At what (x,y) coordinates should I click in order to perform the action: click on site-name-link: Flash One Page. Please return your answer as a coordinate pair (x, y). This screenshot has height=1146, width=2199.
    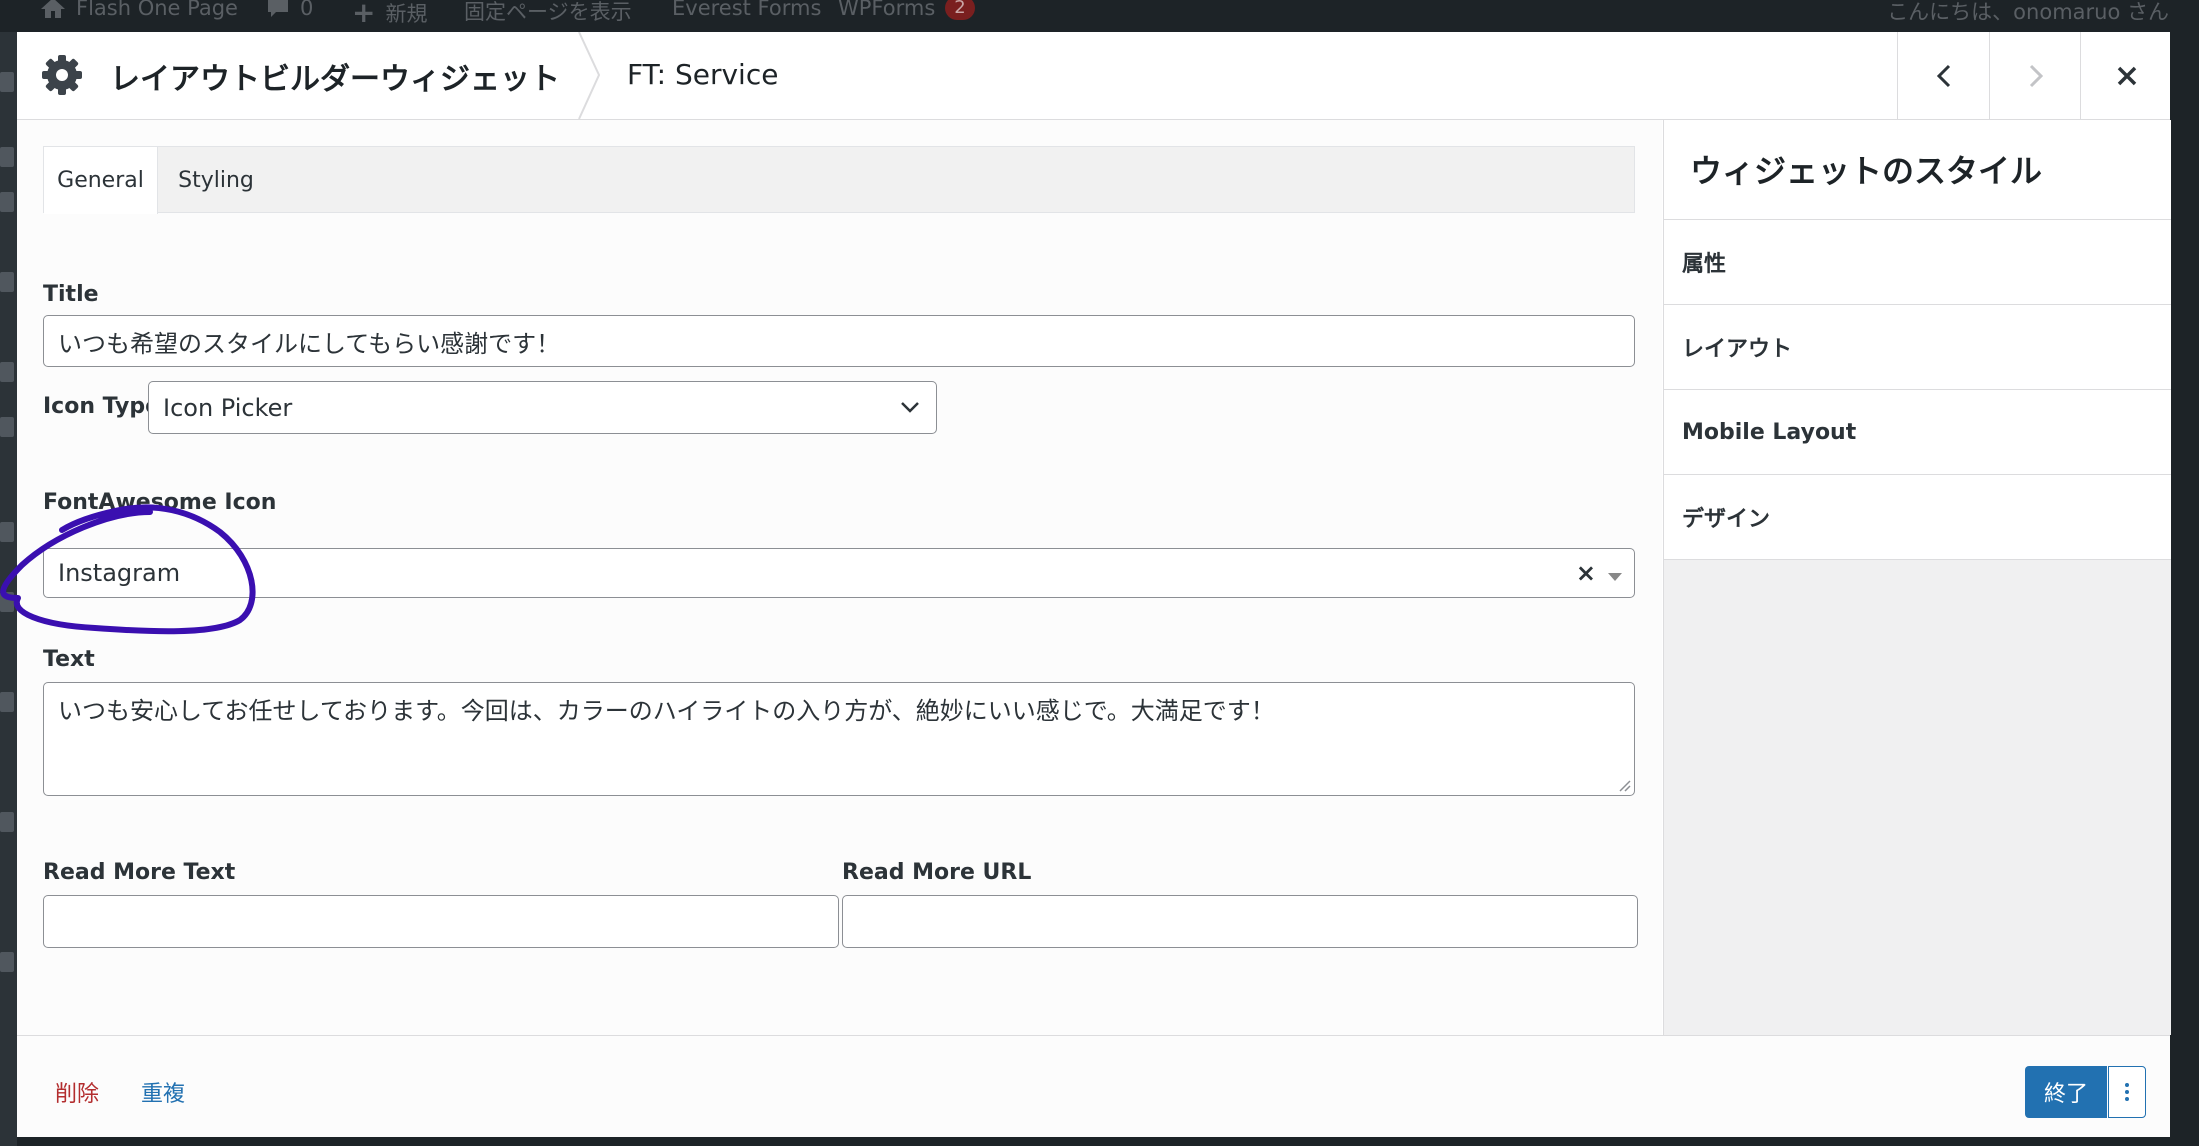
    Looking at the image, I should click on (139, 10).